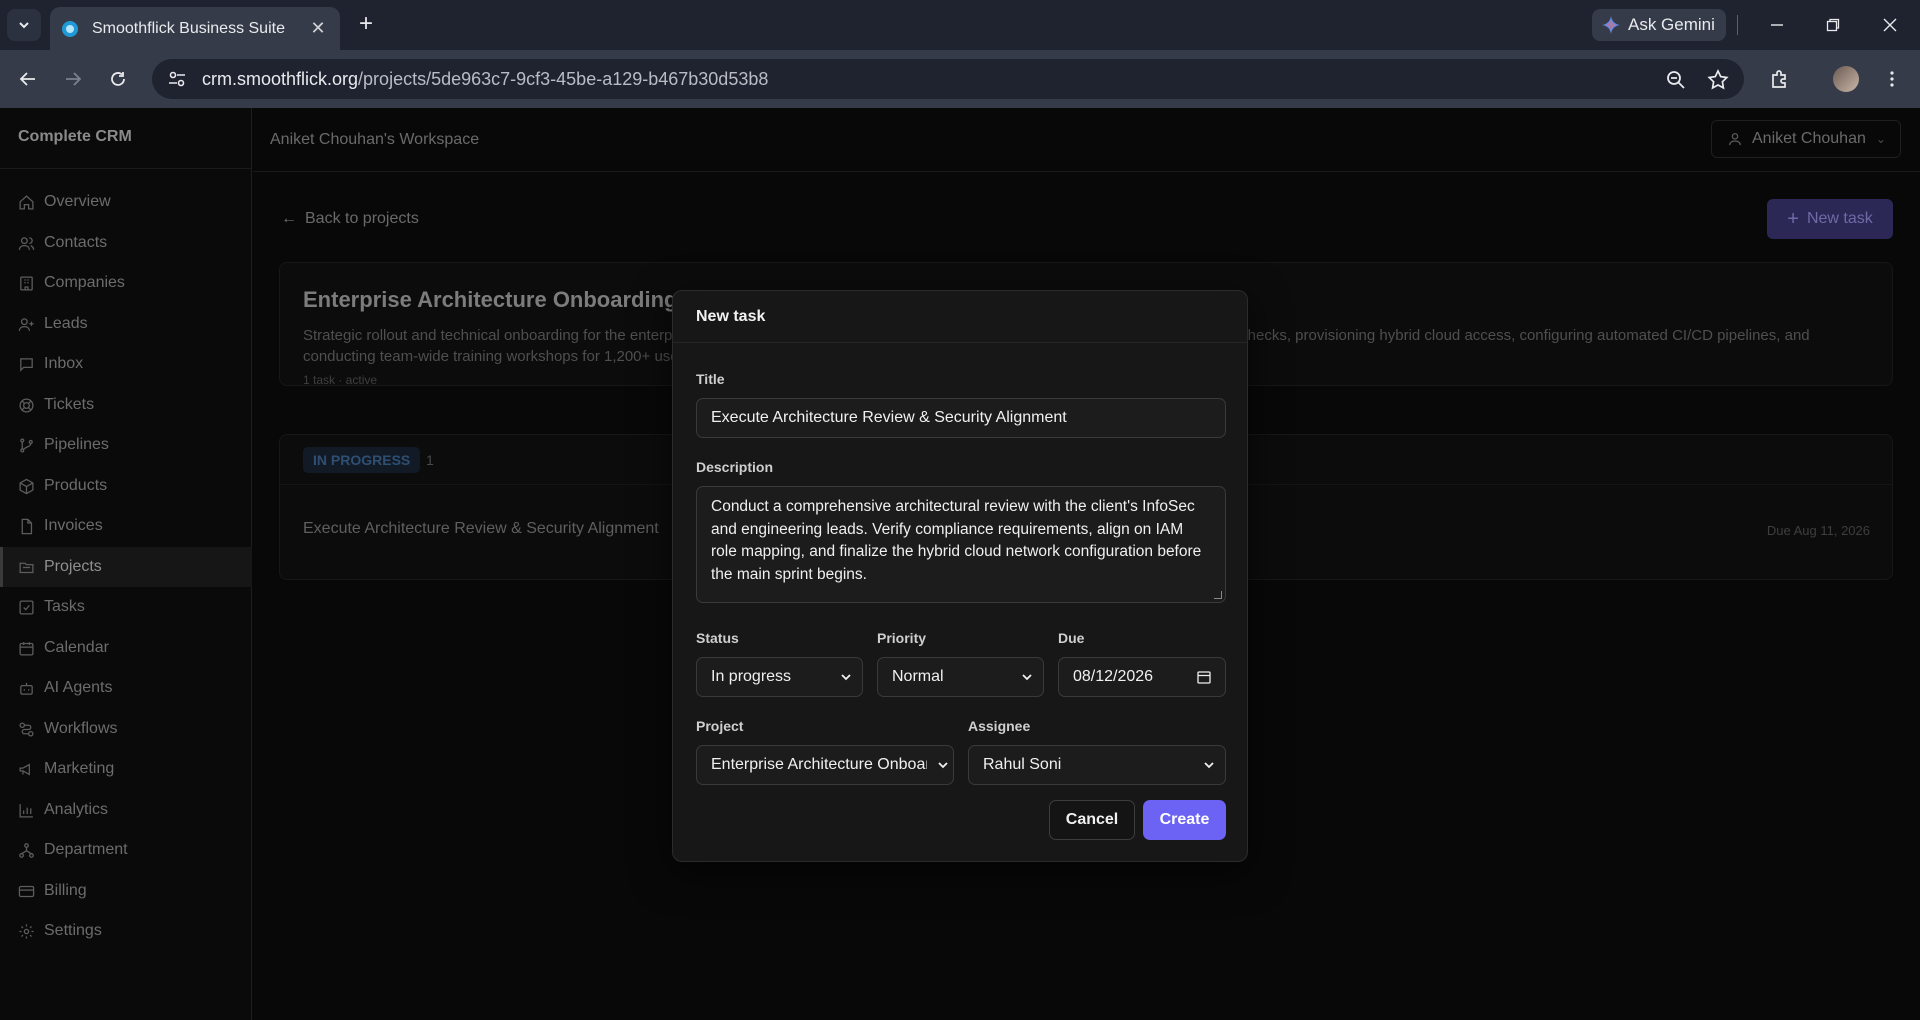 This screenshot has width=1920, height=1020. I want to click on ask-gemini-button: Ask Gemini, so click(1659, 25).